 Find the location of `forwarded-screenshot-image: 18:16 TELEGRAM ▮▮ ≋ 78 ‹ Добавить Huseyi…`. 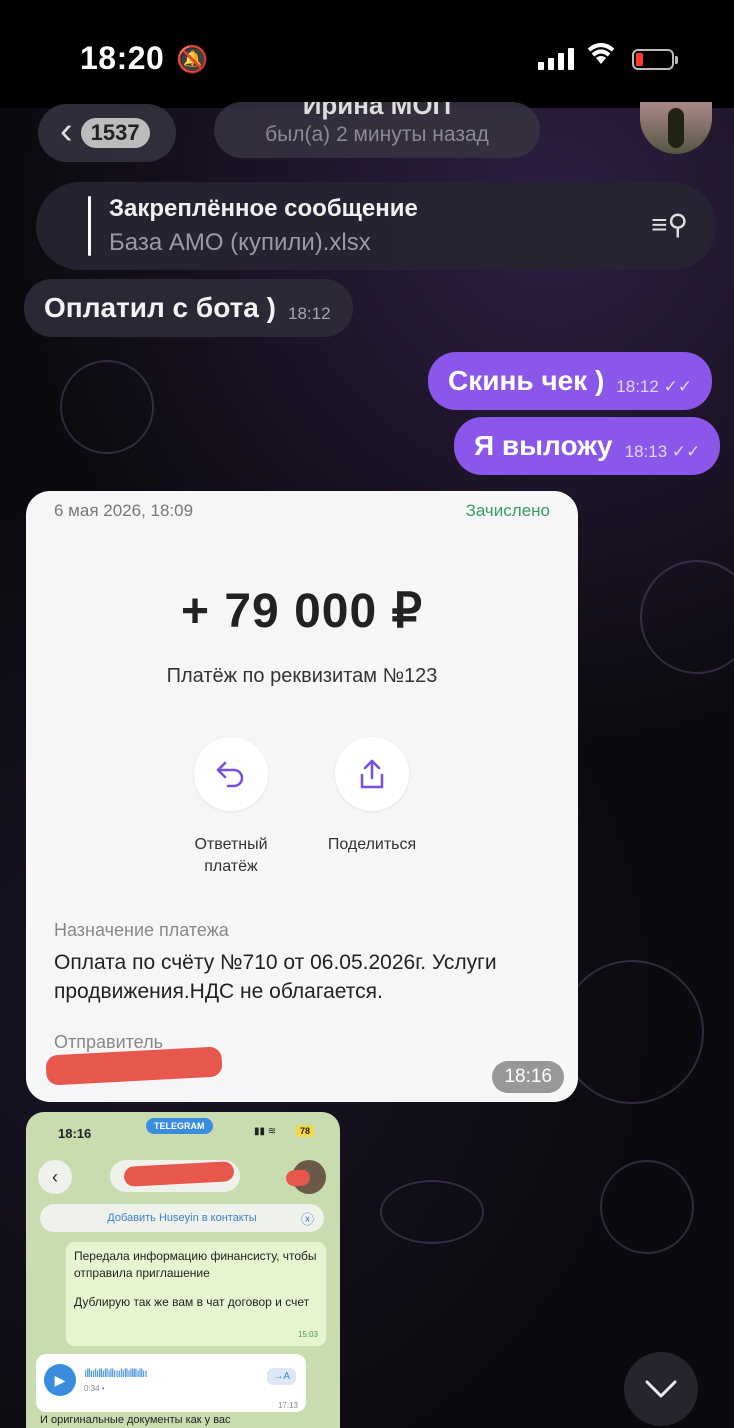

forwarded-screenshot-image: 18:16 TELEGRAM ▮▮ ≋ 78 ‹ Добавить Huseyi… is located at coordinates (183, 1270).